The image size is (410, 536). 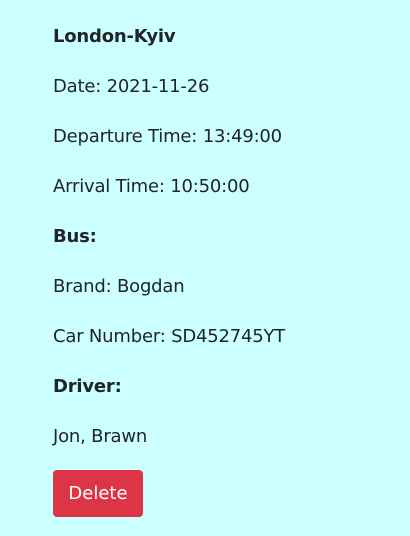 What do you see at coordinates (169, 336) in the screenshot?
I see `bus-car-number: Car Number: SD452745YT` at bounding box center [169, 336].